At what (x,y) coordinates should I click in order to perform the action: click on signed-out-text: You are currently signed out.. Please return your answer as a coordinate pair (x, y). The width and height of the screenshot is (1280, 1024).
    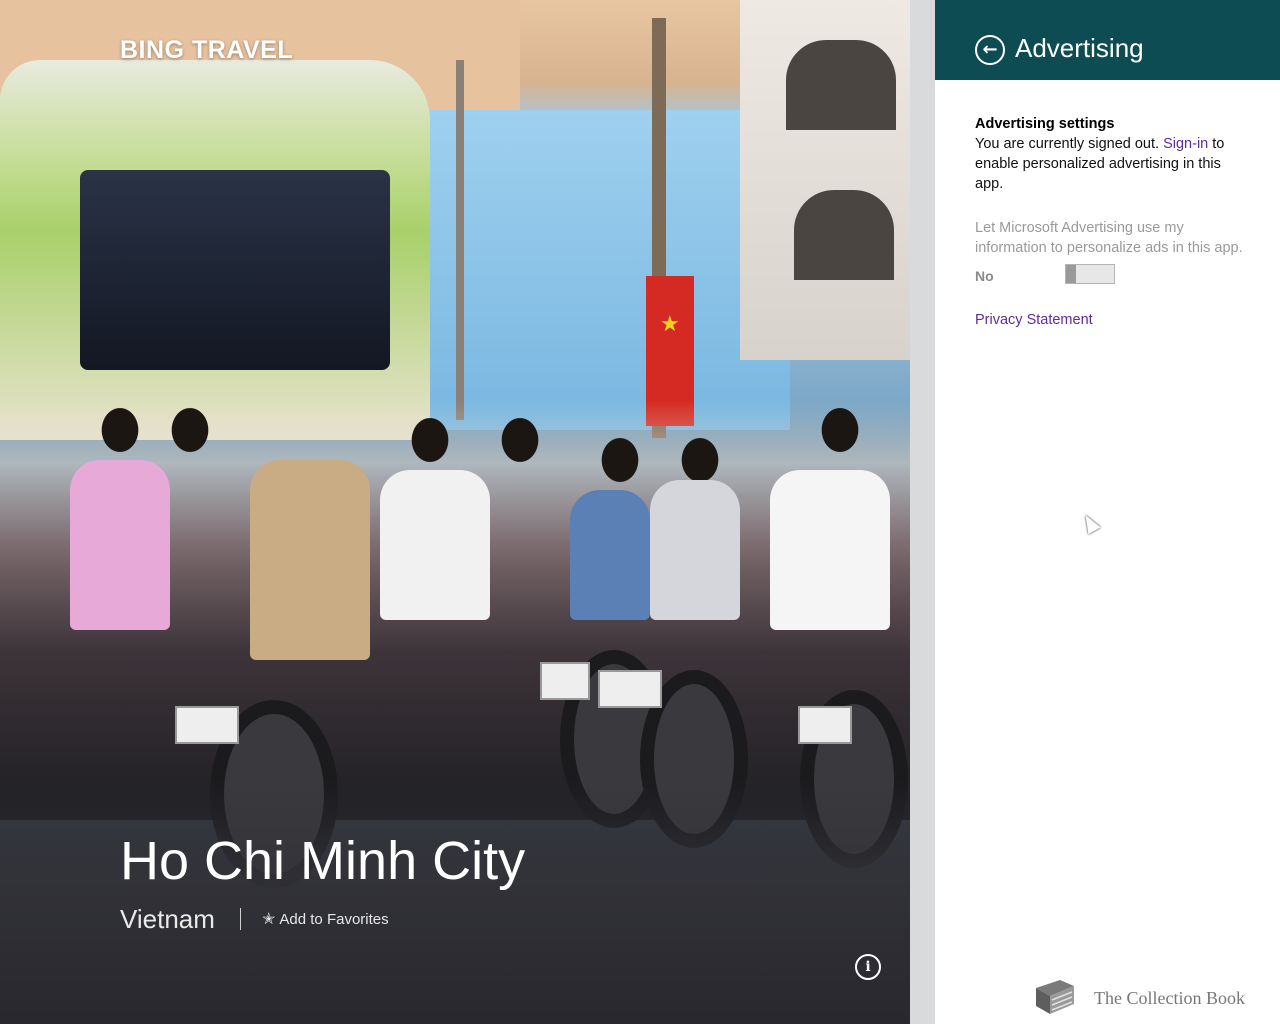
    Looking at the image, I should click on (1069, 144).